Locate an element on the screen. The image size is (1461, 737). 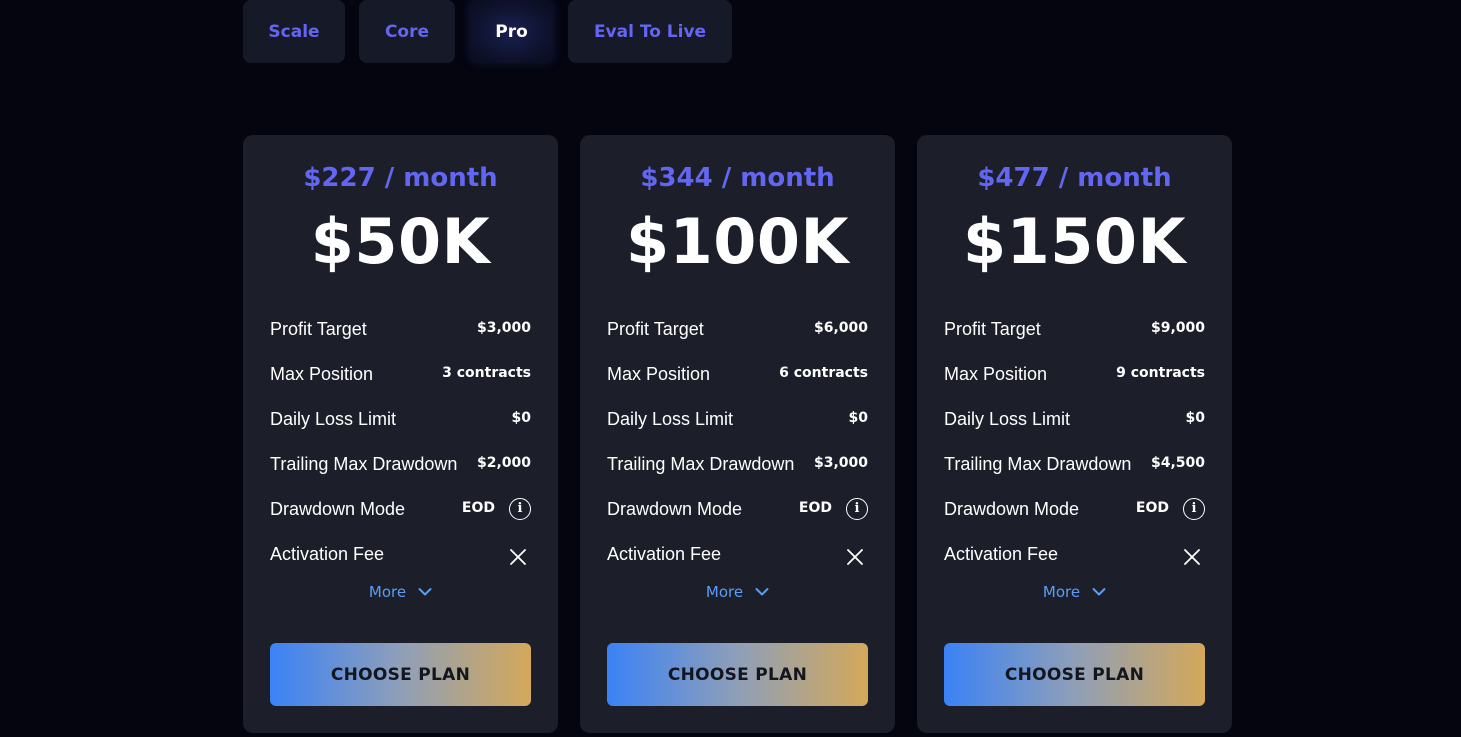
row-profit-target: Profit Target $3,000 is located at coordinates (400, 329).